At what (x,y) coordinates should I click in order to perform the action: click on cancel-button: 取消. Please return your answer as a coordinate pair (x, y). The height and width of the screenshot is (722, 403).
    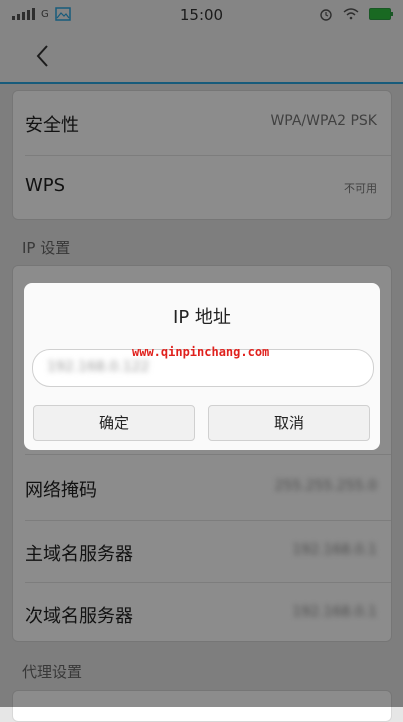
    Looking at the image, I should click on (289, 423).